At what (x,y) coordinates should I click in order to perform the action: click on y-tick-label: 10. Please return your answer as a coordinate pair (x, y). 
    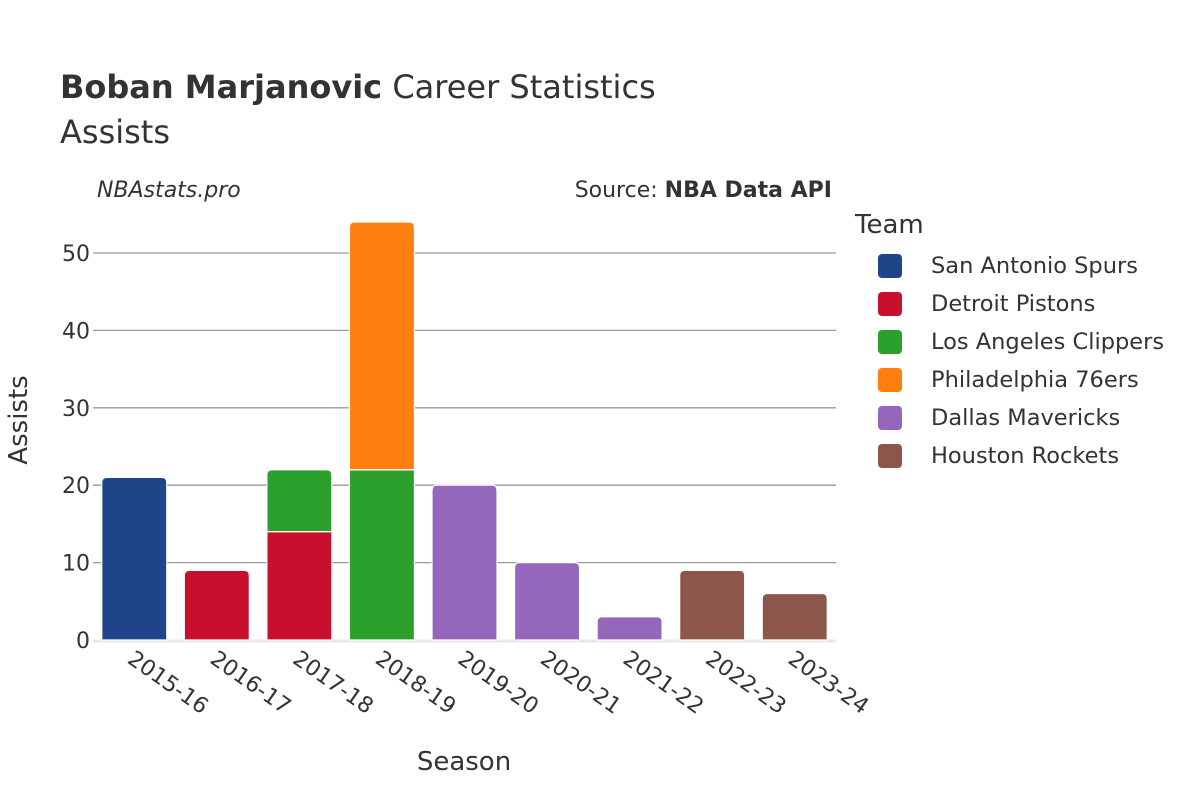
    Looking at the image, I should click on (76, 564).